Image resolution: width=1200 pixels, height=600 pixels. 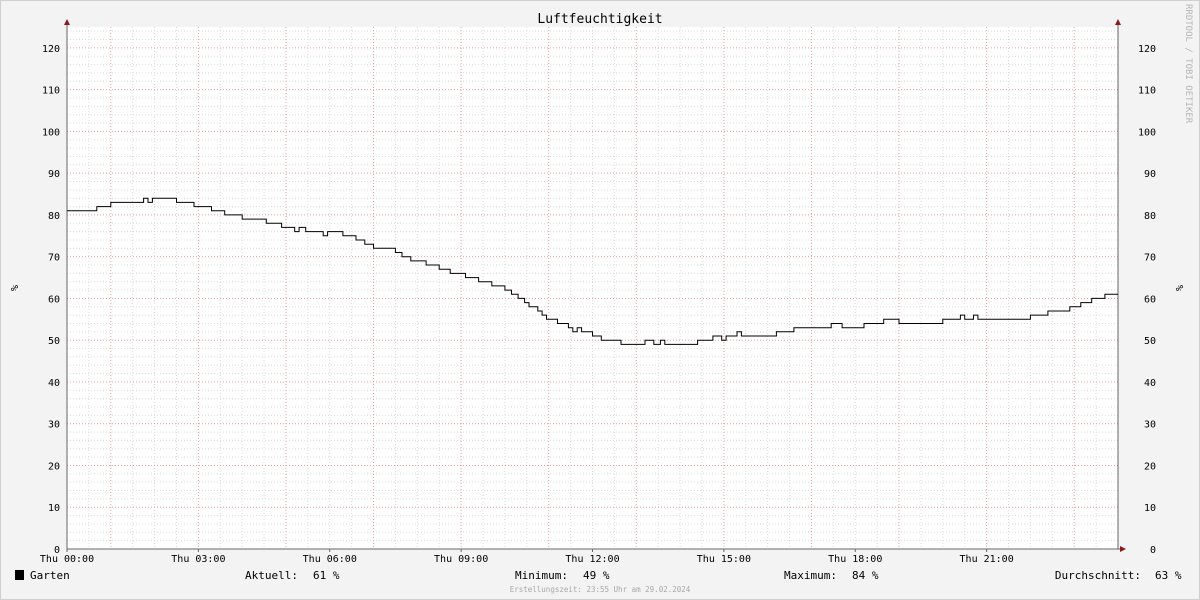 What do you see at coordinates (1150, 466) in the screenshot?
I see `y-tick-label-right: 20` at bounding box center [1150, 466].